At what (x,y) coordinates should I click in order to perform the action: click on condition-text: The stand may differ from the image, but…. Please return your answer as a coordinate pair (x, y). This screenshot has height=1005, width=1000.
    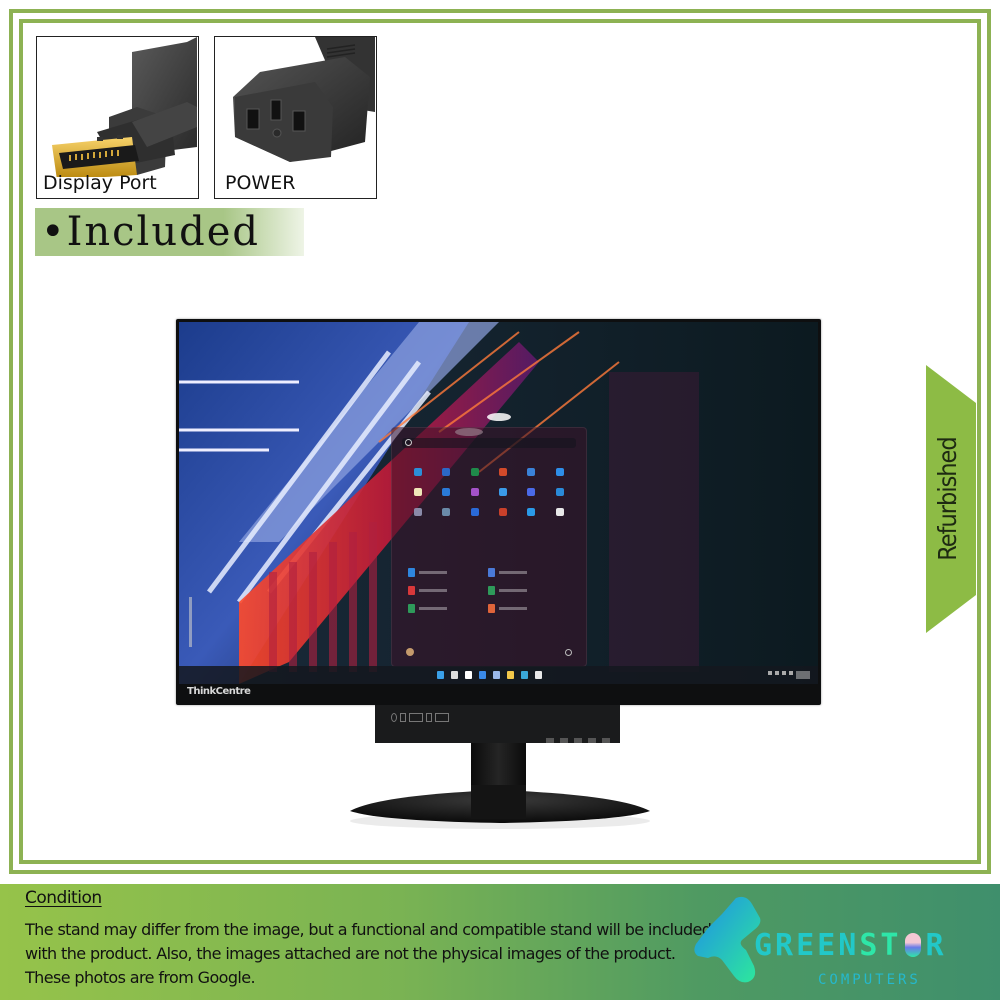
    Looking at the image, I should click on (368, 953).